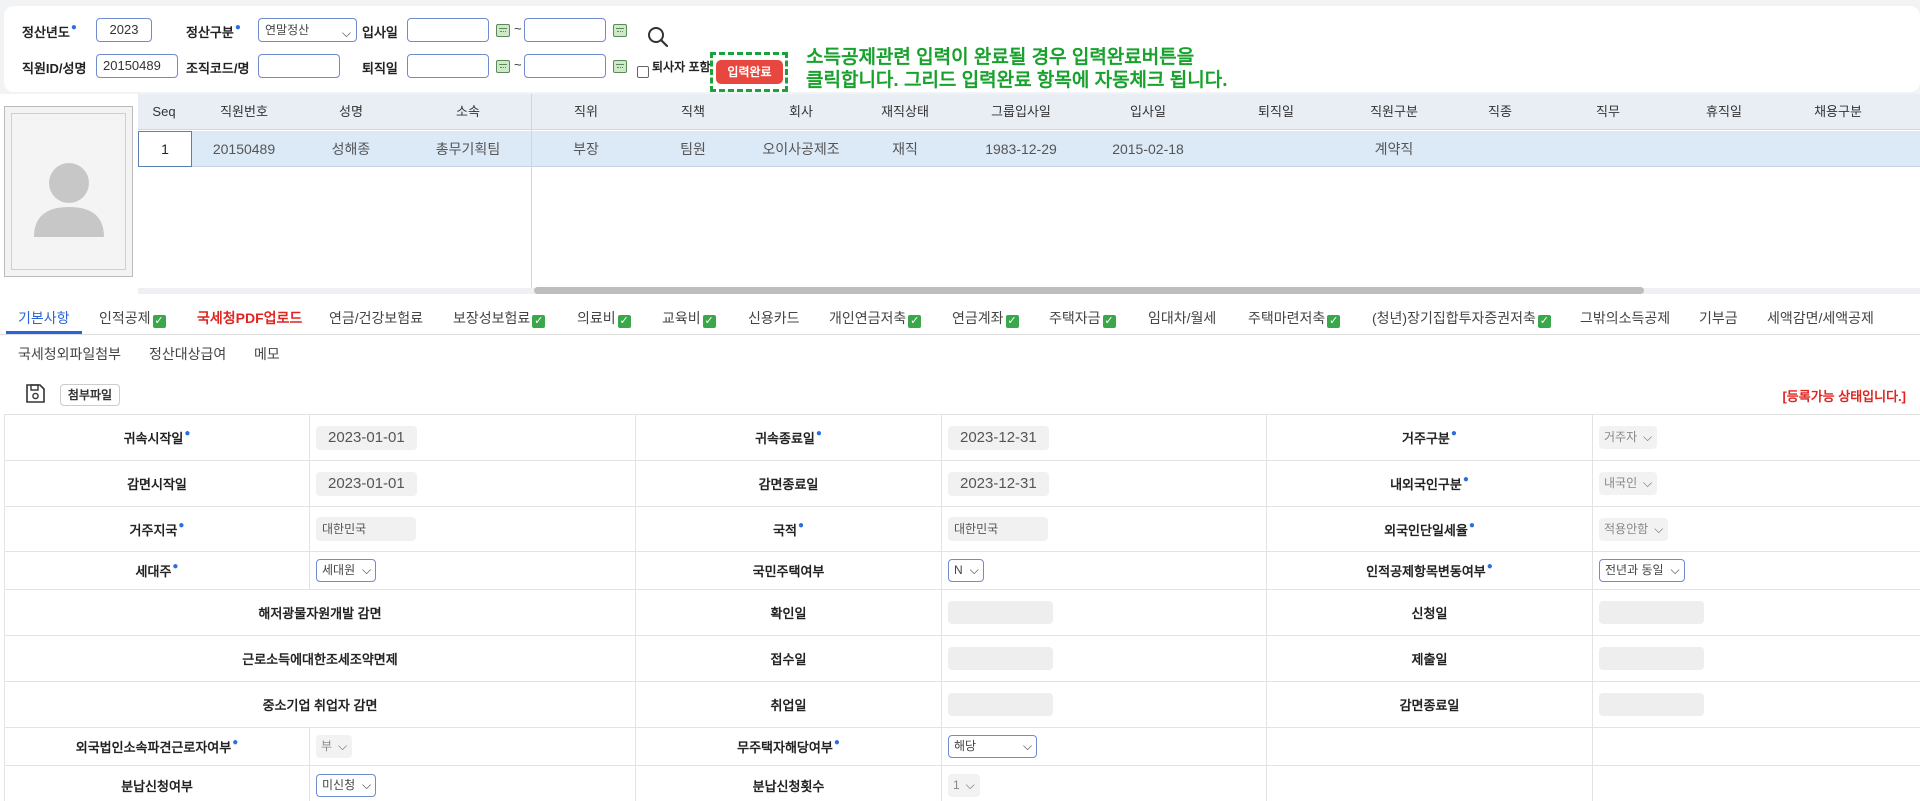  What do you see at coordinates (1394, 112) in the screenshot?
I see `column-header: 직원구분` at bounding box center [1394, 112].